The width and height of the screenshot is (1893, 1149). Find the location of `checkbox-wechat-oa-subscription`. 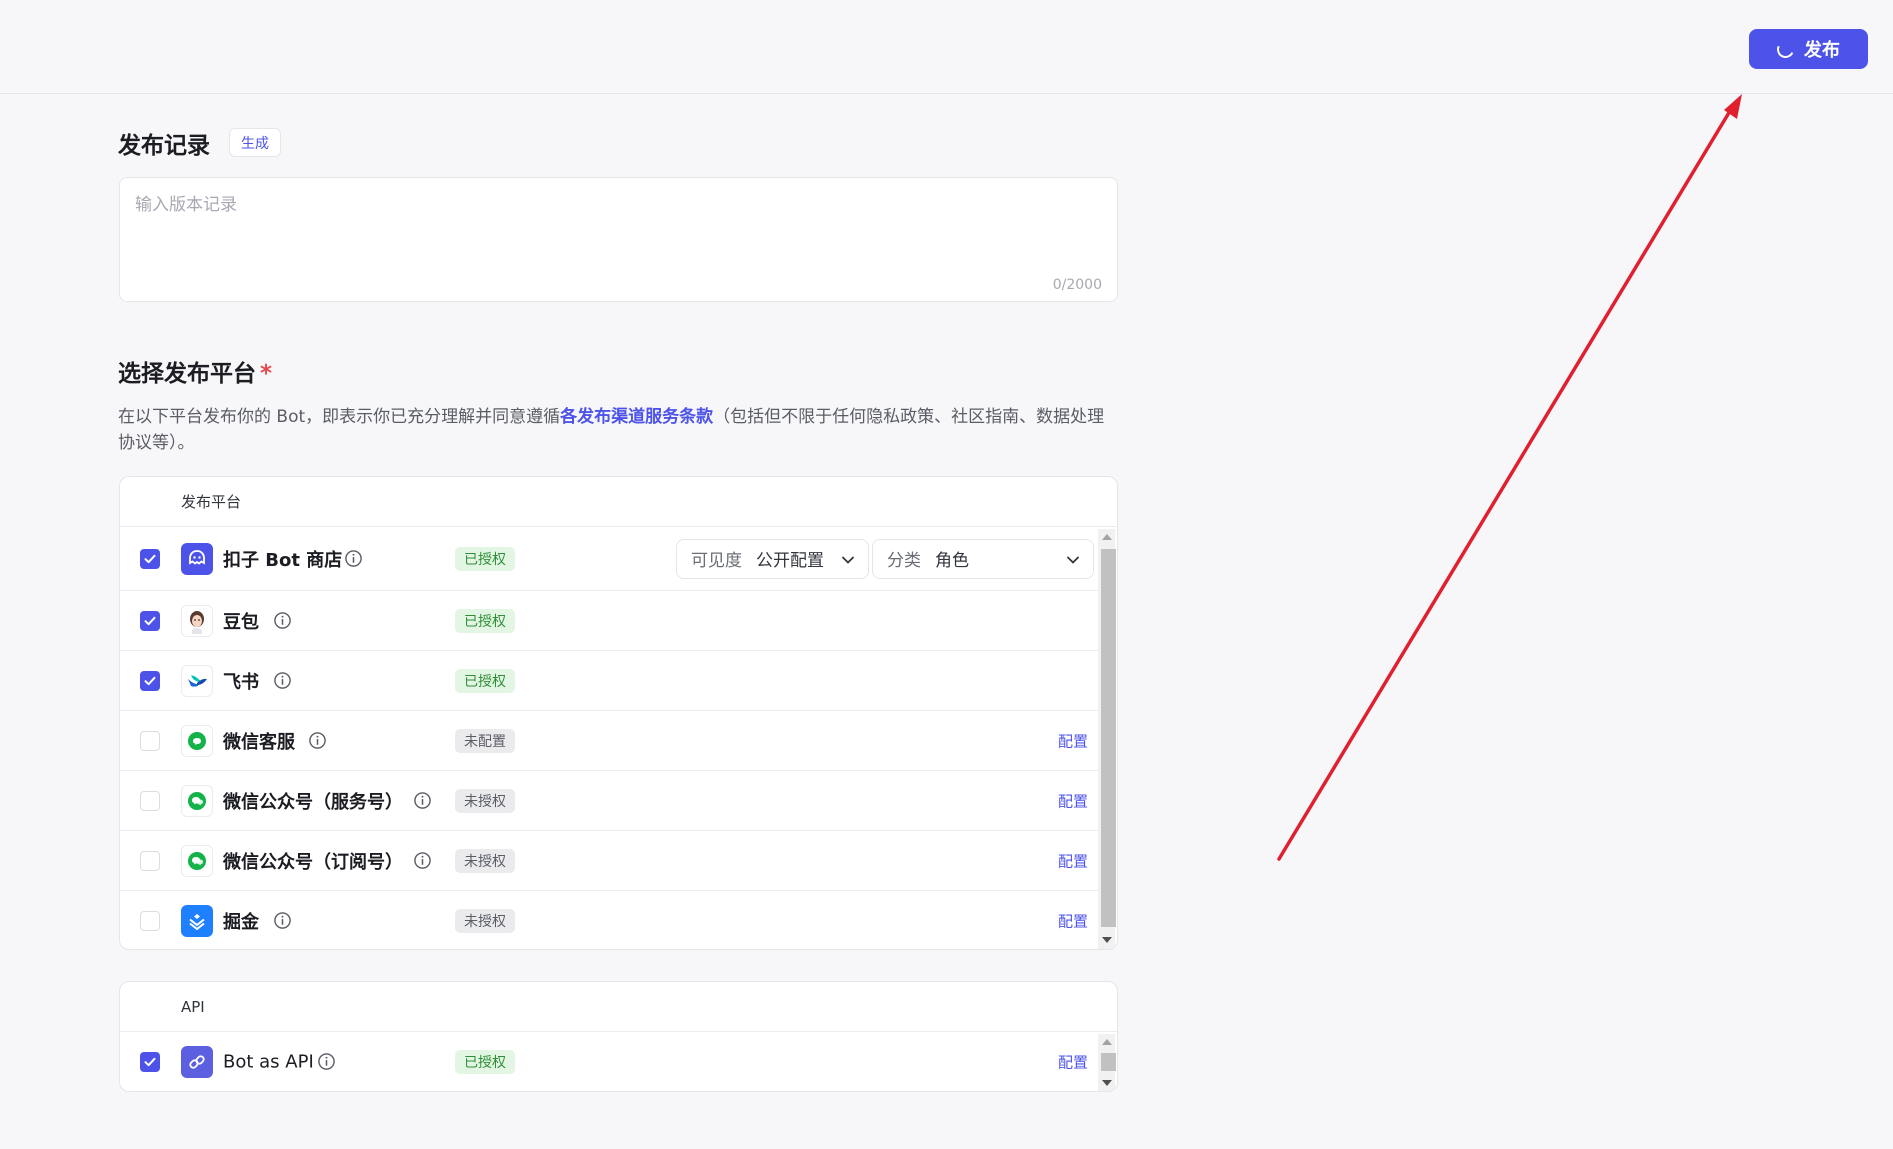

checkbox-wechat-oa-subscription is located at coordinates (150, 860).